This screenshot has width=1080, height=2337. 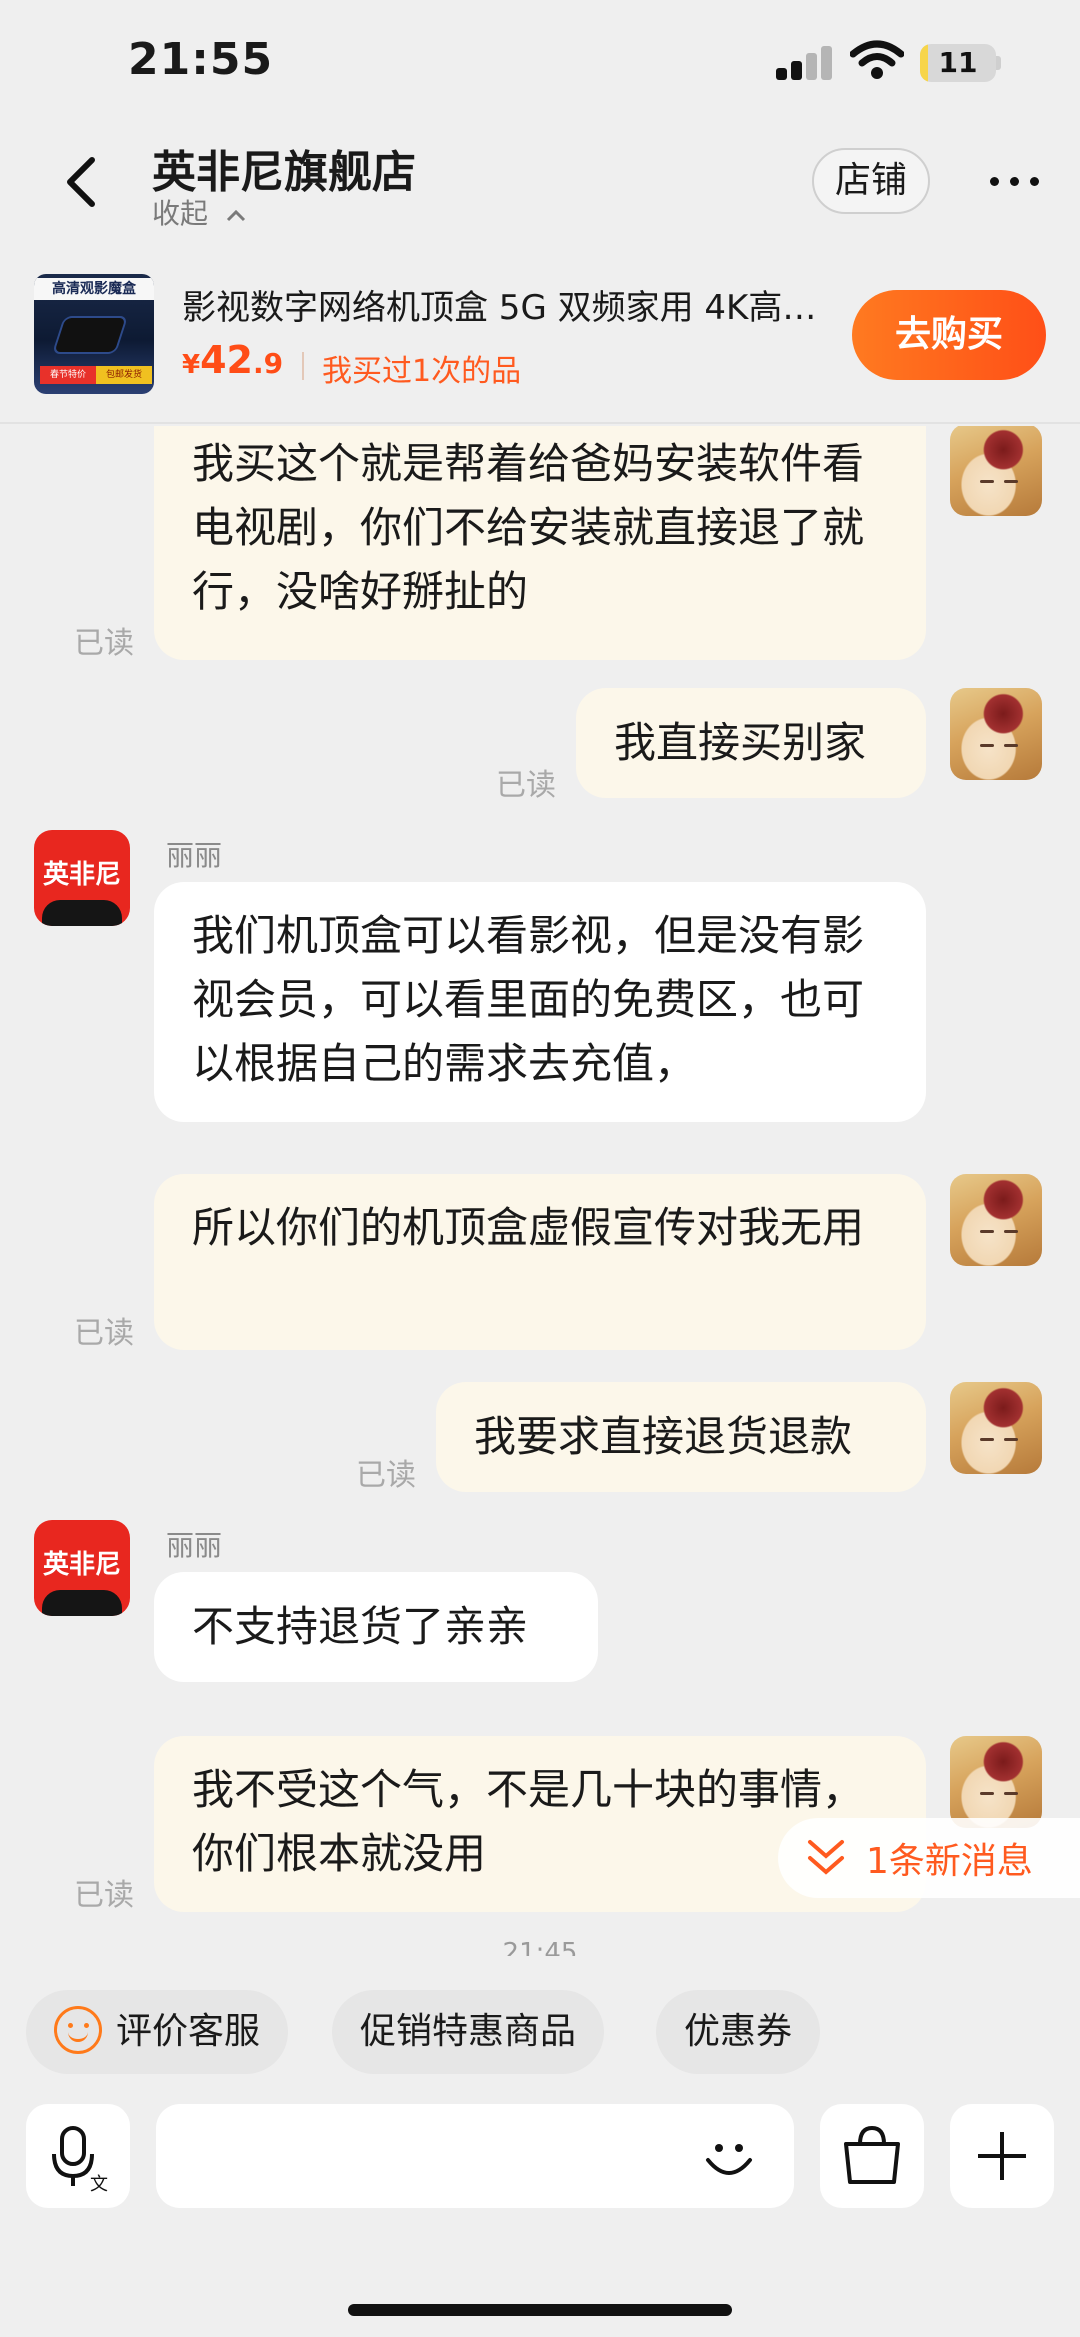 I want to click on message-bubble: 我直接买别家, so click(x=751, y=743).